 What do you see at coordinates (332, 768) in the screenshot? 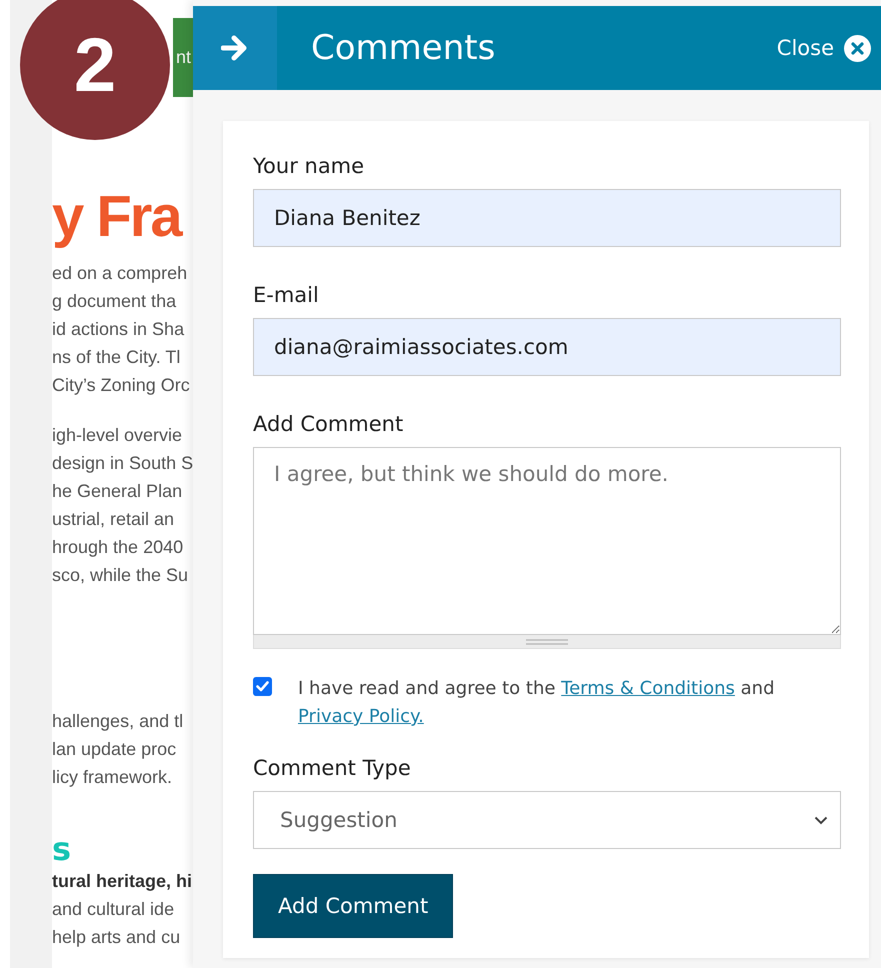
I see `field-label: Comment Type` at bounding box center [332, 768].